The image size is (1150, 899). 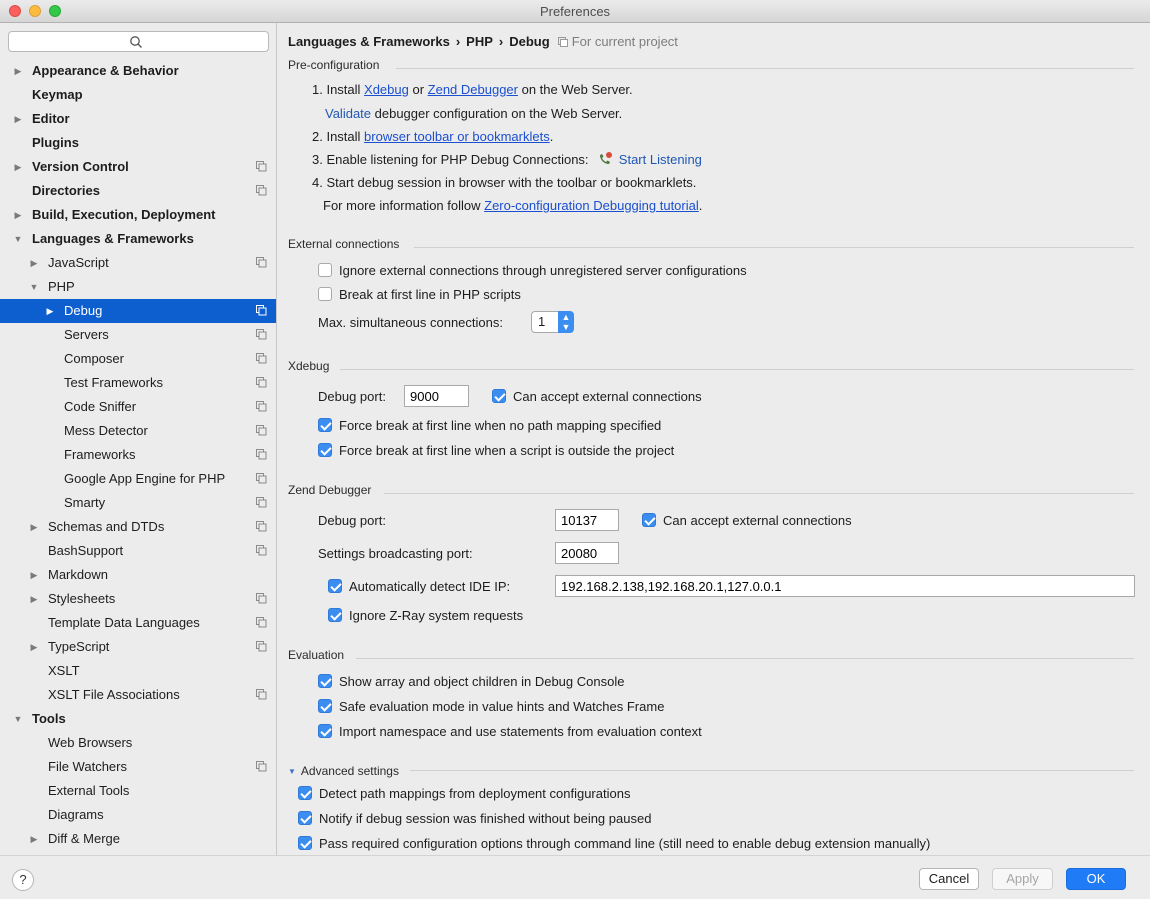 I want to click on sidebar-item: ▶ Schemas and DTDs, so click(x=138, y=527).